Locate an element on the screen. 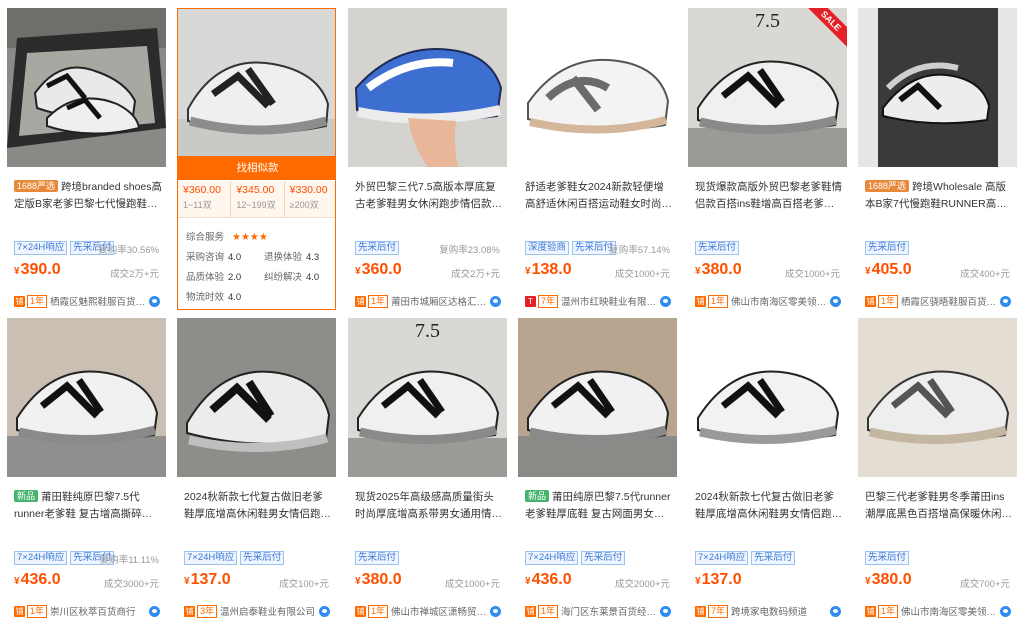 This screenshot has width=1024, height=623. badge-new: 新品 is located at coordinates (26, 496).